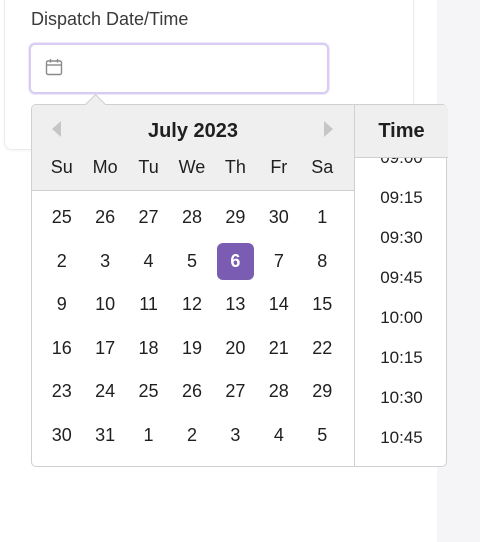 This screenshot has width=480, height=542. Describe the element at coordinates (401, 198) in the screenshot. I see `time-option: 09:15` at that location.